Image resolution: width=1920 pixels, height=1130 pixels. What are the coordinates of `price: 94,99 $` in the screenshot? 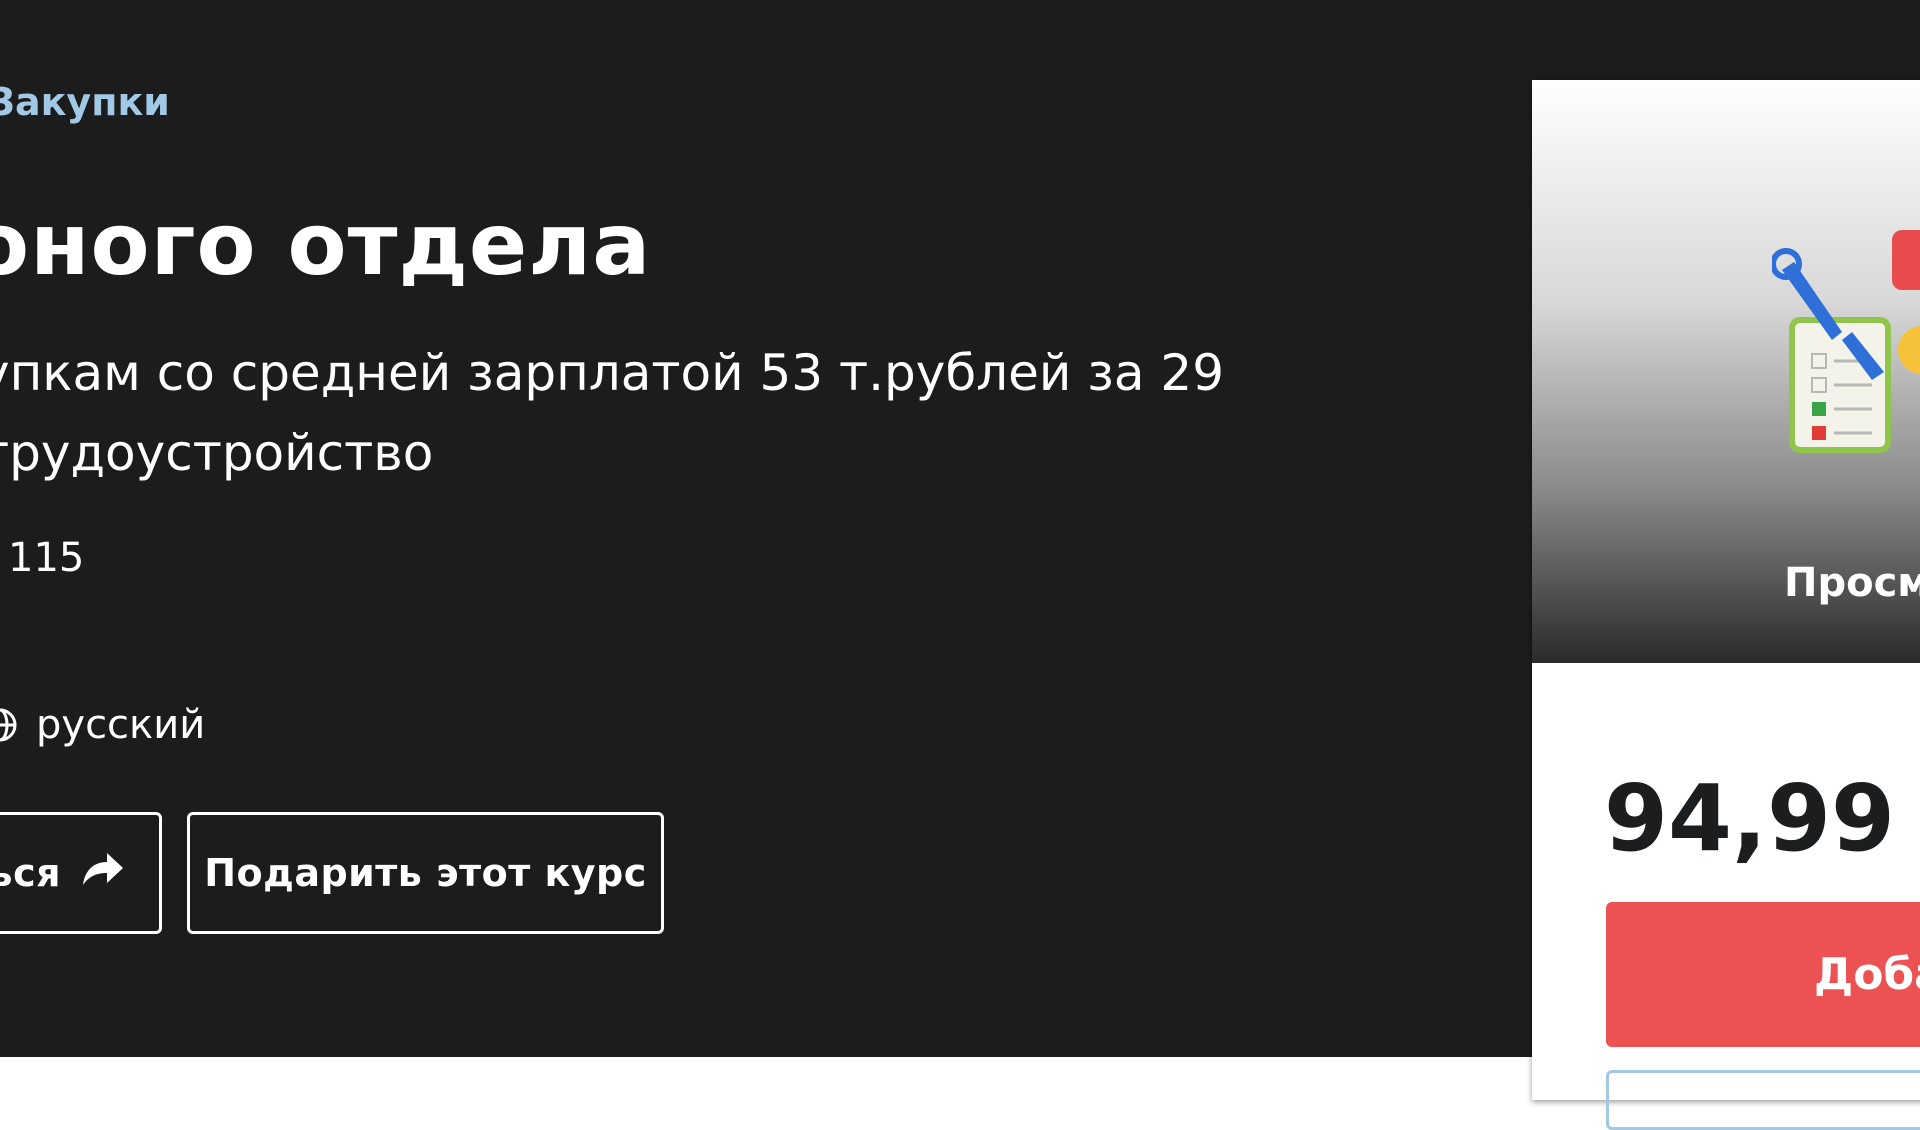 It's located at (1762, 818).